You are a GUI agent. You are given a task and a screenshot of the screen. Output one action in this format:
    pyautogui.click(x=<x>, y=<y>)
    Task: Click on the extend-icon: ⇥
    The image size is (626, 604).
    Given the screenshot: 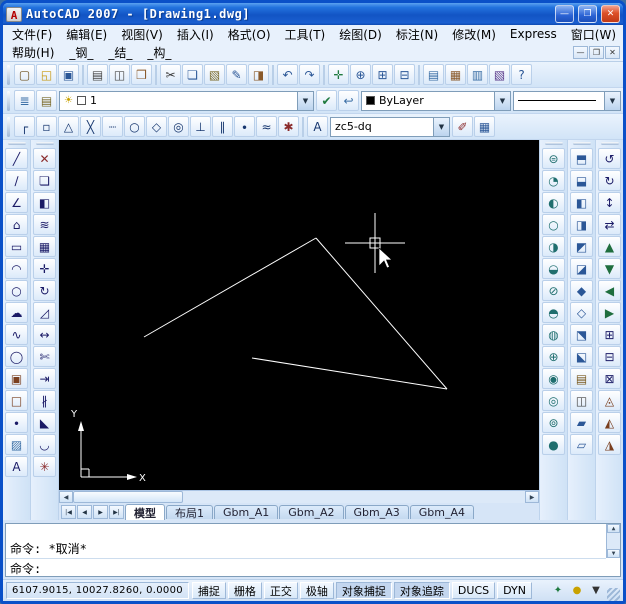 What is the action you would take?
    pyautogui.click(x=44, y=378)
    